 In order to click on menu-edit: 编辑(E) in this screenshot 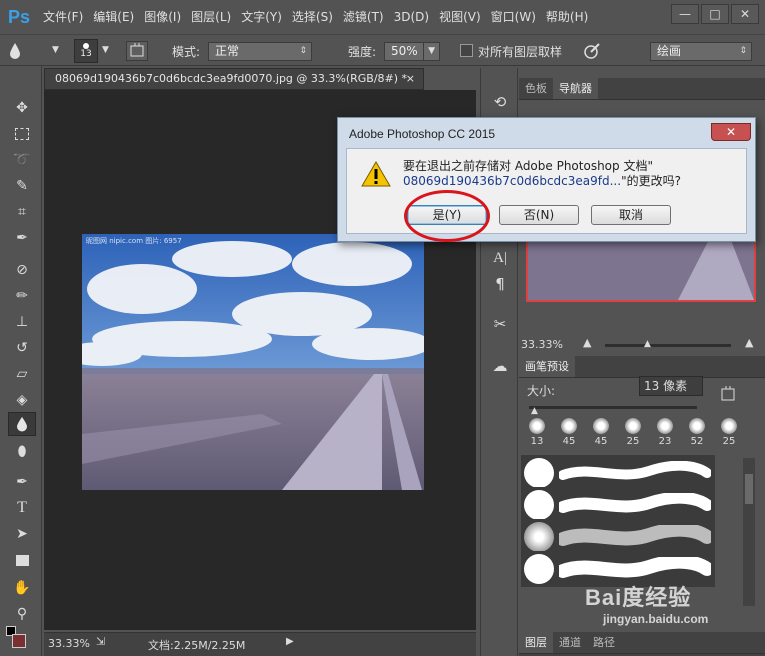, I will do `click(113, 17)`.